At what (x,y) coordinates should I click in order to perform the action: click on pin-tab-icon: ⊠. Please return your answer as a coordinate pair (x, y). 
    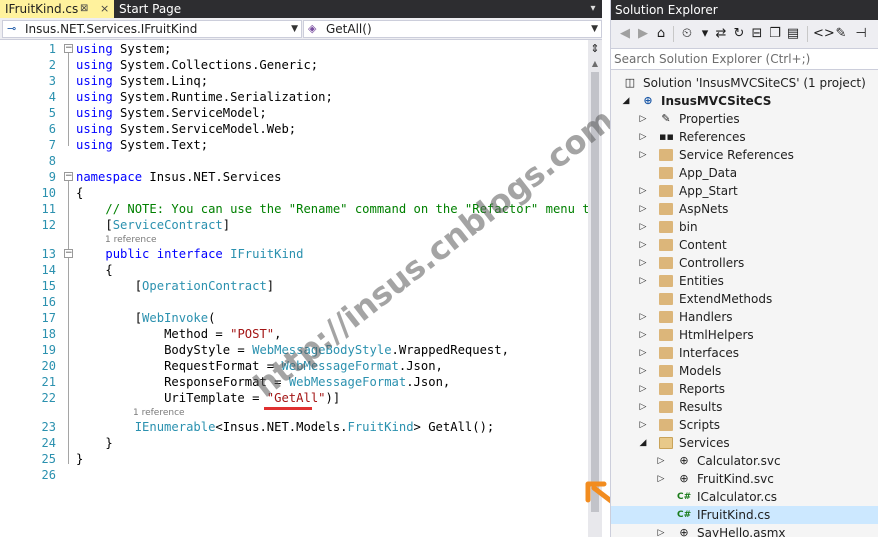
    Looking at the image, I should click on (84, 9).